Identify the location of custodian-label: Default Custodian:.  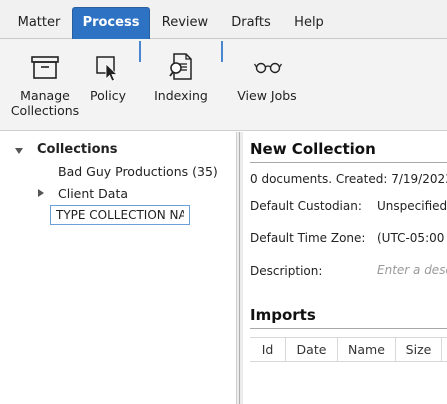
(306, 206).